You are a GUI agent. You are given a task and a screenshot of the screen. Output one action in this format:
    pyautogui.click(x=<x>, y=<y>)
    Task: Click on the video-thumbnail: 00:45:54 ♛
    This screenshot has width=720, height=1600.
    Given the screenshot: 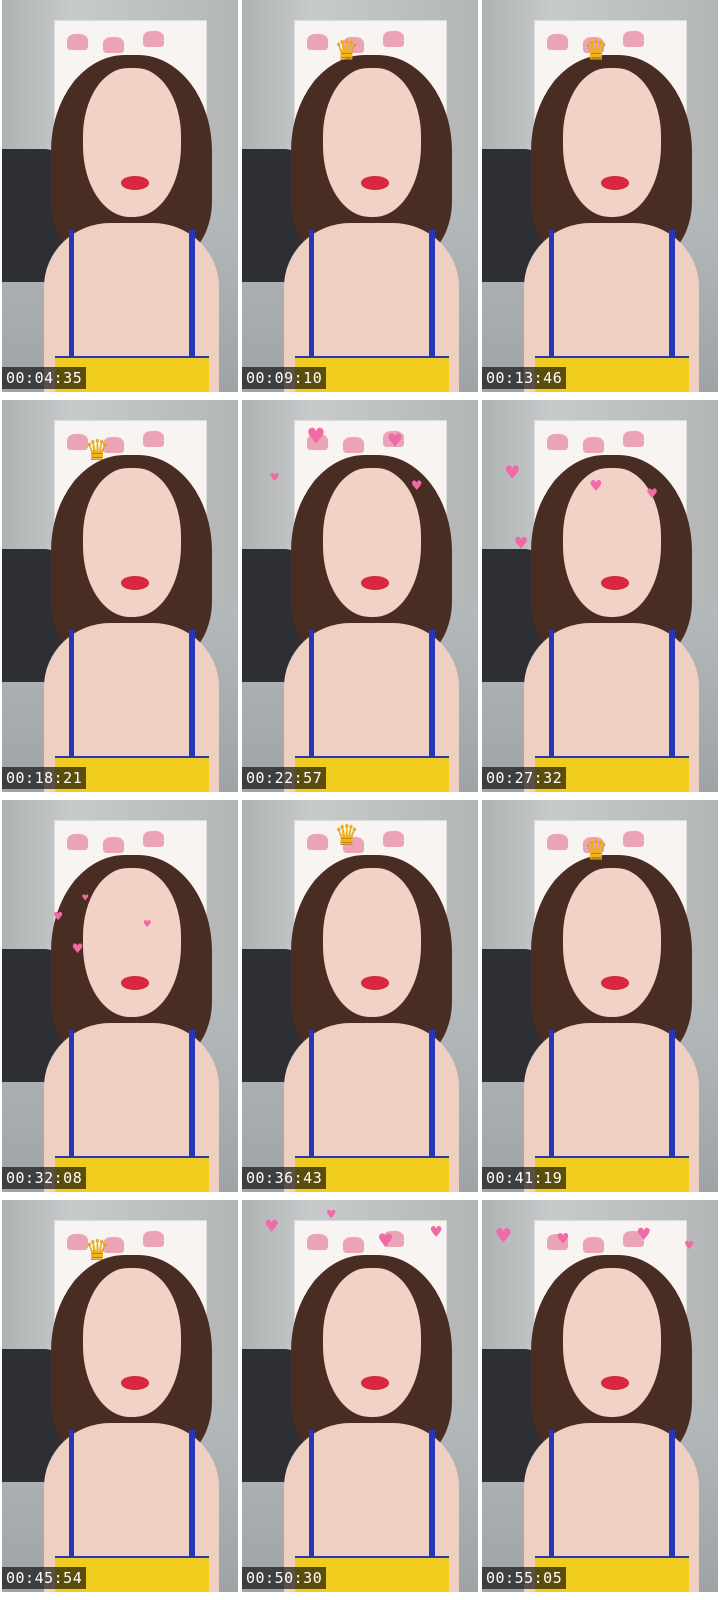 What is the action you would take?
    pyautogui.click(x=120, y=1396)
    